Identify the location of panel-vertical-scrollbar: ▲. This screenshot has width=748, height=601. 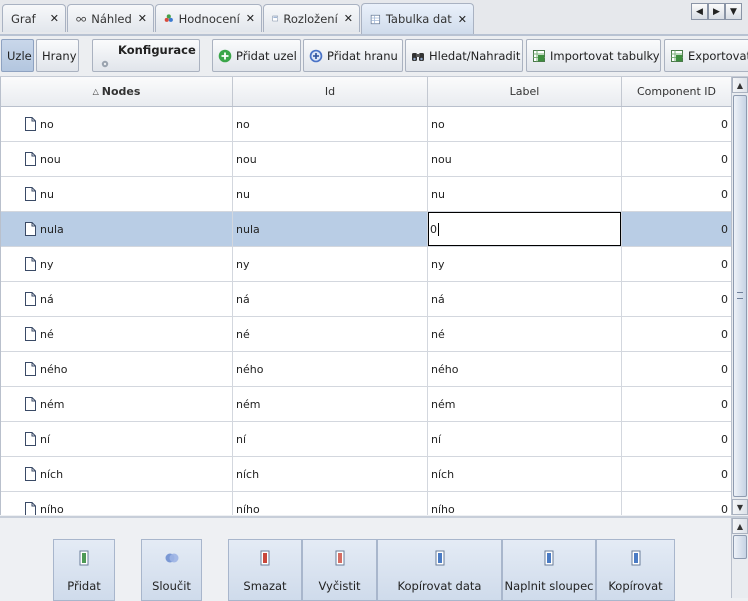
(739, 558).